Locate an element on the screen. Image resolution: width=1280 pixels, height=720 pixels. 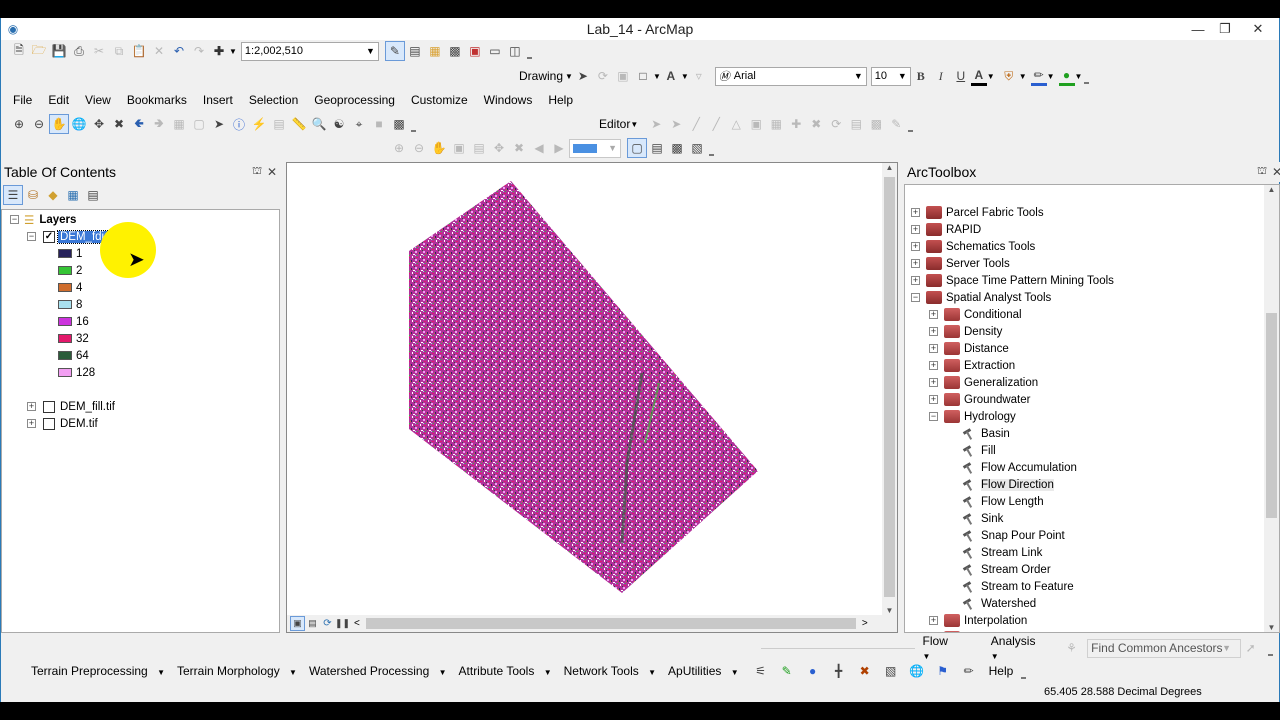
menu-edit: Edit is located at coordinates (56, 100).